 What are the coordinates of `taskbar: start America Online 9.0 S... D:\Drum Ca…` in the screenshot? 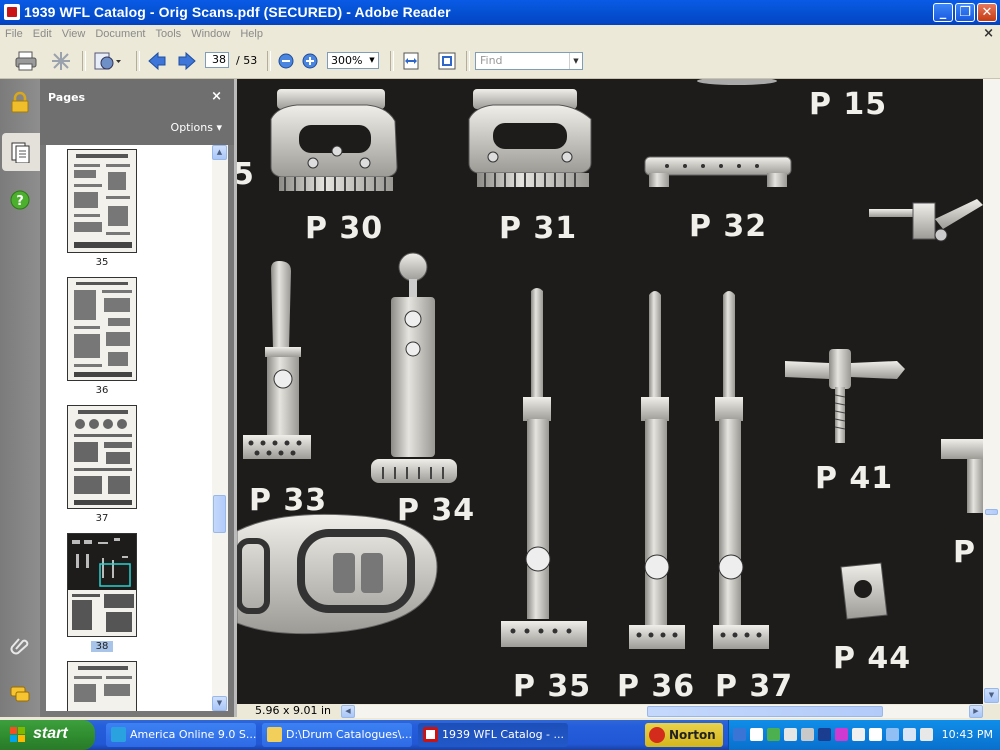 It's located at (500, 735).